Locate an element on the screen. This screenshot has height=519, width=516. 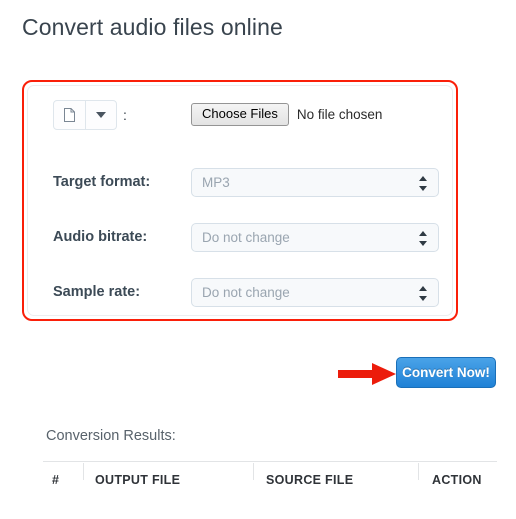
file-upload-input: Choose Files No file chosen is located at coordinates (286, 114).